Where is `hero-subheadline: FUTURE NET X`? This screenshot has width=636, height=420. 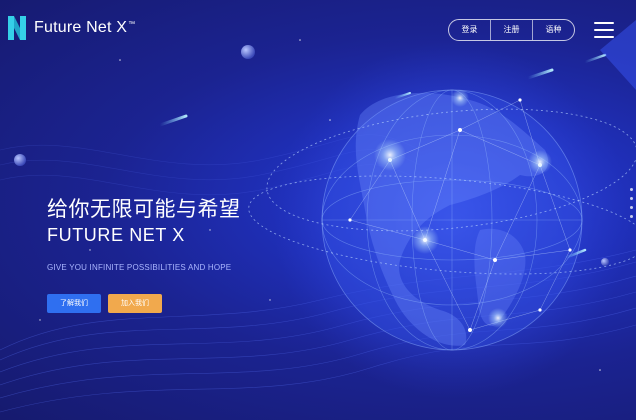
hero-subheadline: FUTURE NET X is located at coordinates (116, 235).